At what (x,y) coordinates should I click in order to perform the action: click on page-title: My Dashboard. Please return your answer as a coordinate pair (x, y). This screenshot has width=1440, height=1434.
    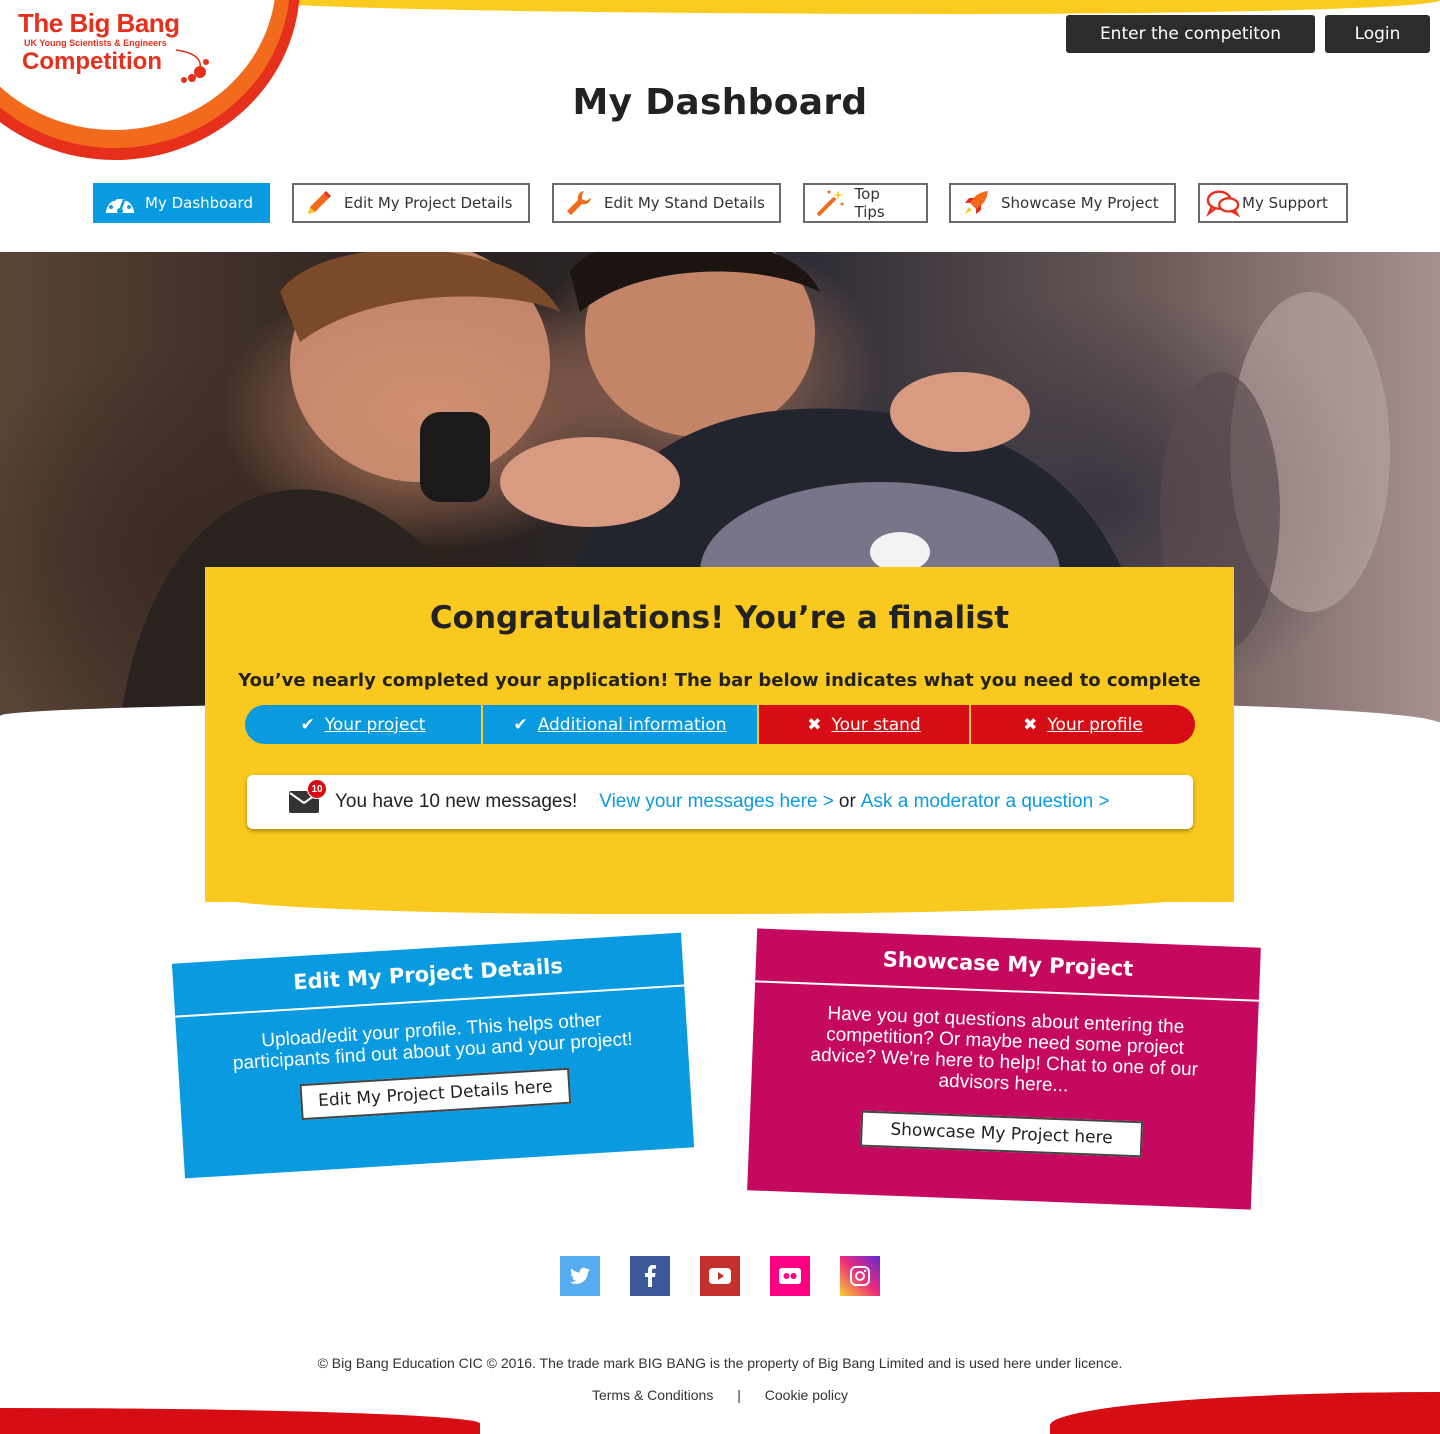
    Looking at the image, I should click on (720, 102).